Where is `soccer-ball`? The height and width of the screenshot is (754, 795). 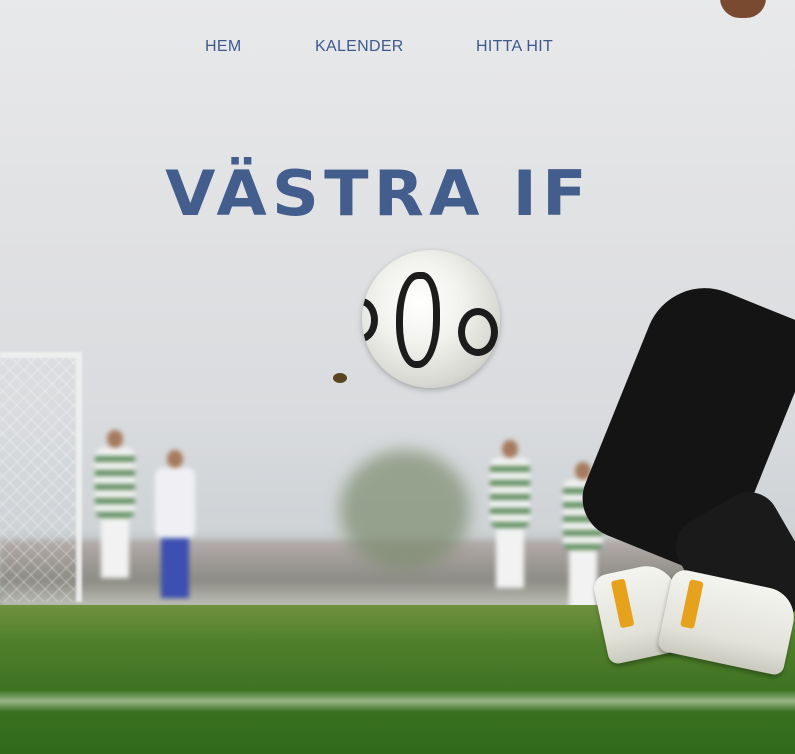 soccer-ball is located at coordinates (431, 319).